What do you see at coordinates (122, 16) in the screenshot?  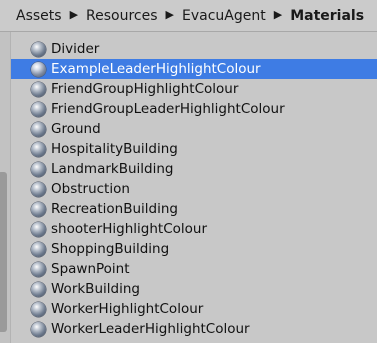 I see `breadcrumb-resources: Resources` at bounding box center [122, 16].